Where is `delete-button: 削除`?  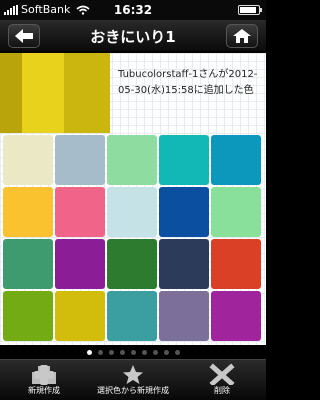
delete-button: 削除 is located at coordinates (222, 381).